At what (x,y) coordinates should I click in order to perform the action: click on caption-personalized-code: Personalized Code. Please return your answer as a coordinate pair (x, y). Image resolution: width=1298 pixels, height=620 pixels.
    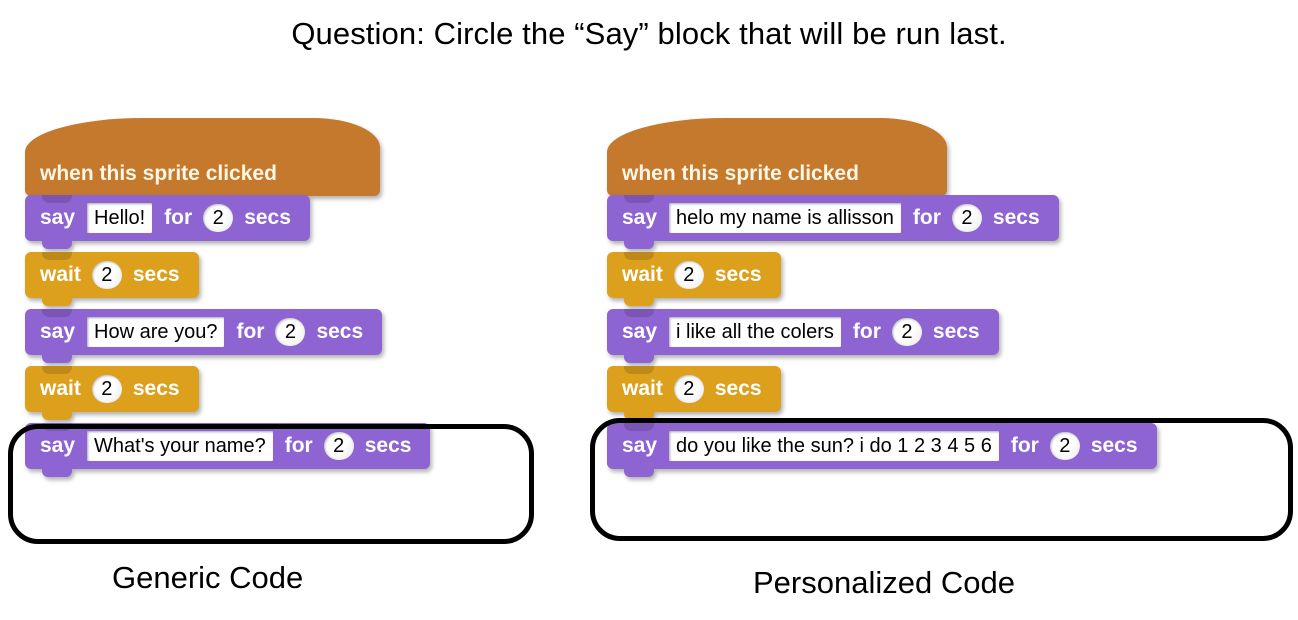
    Looking at the image, I should click on (884, 582).